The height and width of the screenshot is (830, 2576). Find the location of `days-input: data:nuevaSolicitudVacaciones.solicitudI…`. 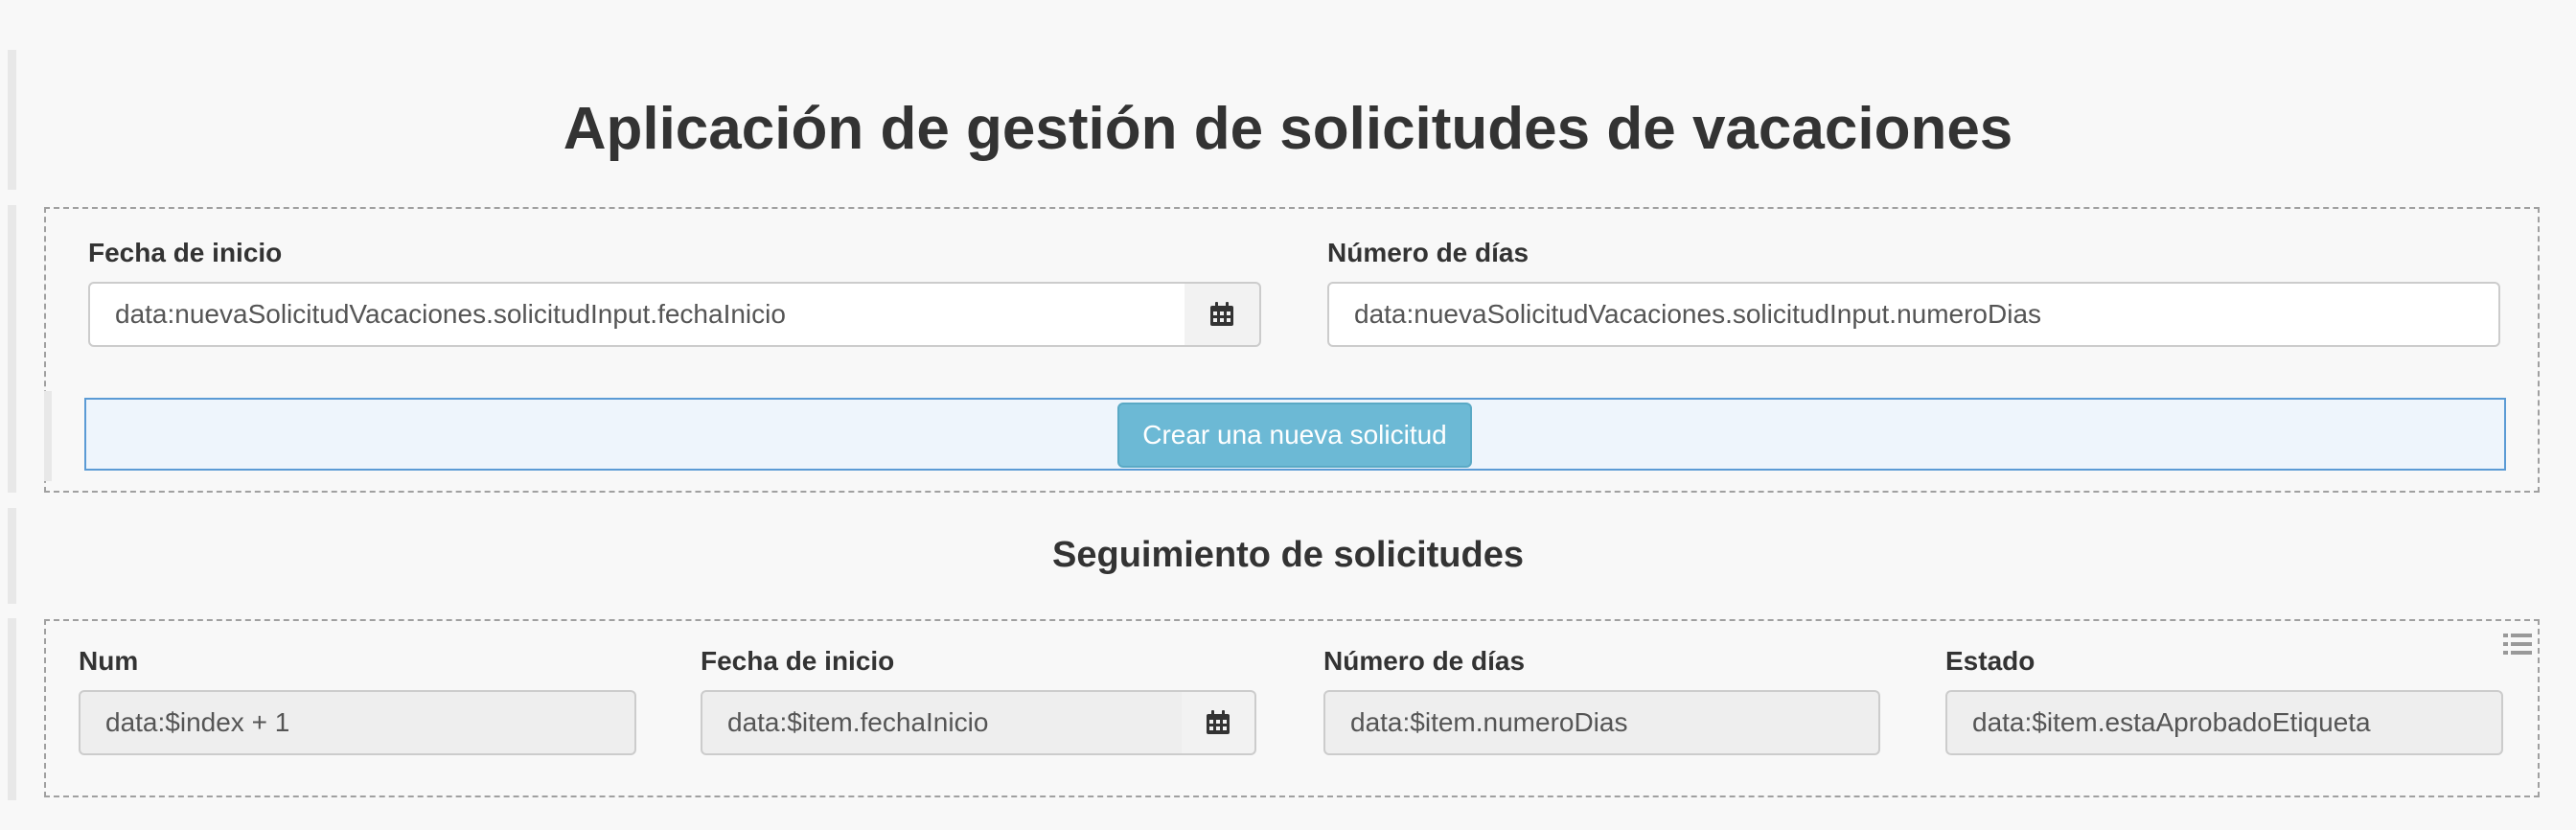

days-input: data:nuevaSolicitudVacaciones.solicitudI… is located at coordinates (1913, 315).